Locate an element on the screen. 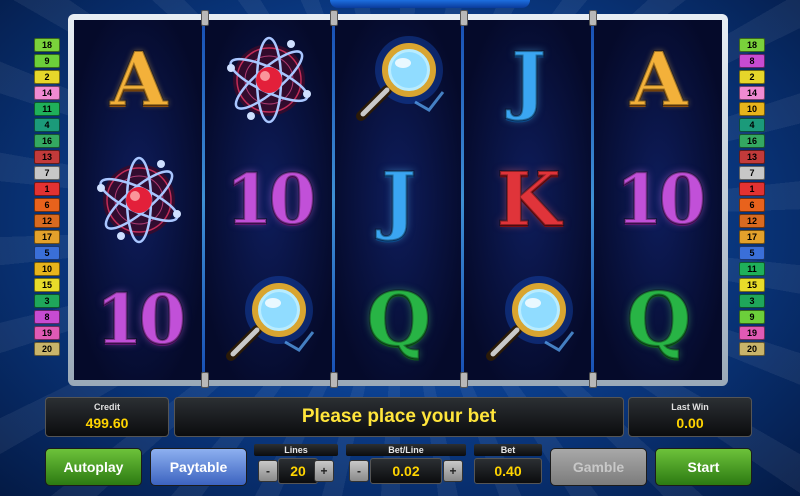  line-indicator-left: 2 is located at coordinates (47, 77).